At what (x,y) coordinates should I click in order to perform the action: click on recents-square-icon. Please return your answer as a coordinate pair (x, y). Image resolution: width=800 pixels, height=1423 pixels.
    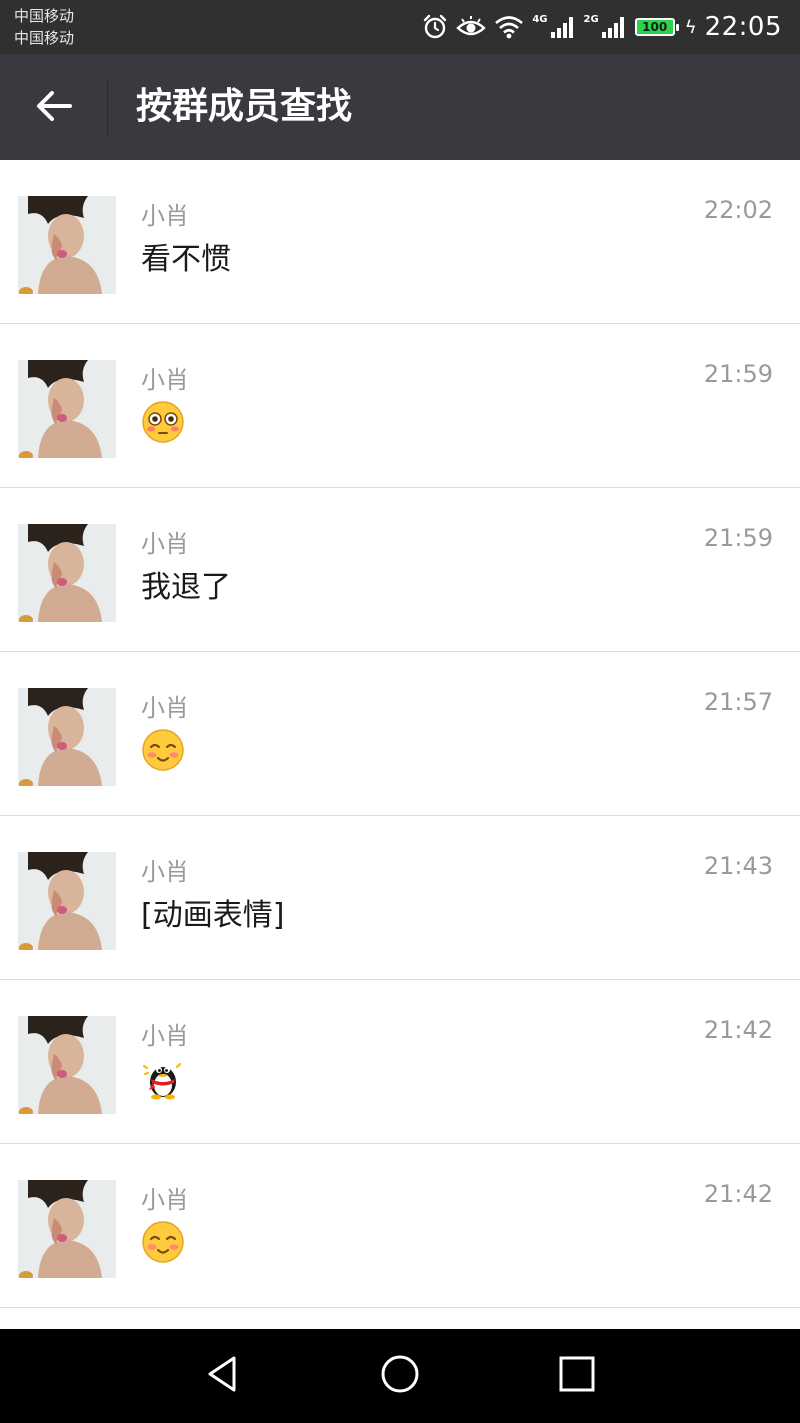
    Looking at the image, I should click on (577, 1376).